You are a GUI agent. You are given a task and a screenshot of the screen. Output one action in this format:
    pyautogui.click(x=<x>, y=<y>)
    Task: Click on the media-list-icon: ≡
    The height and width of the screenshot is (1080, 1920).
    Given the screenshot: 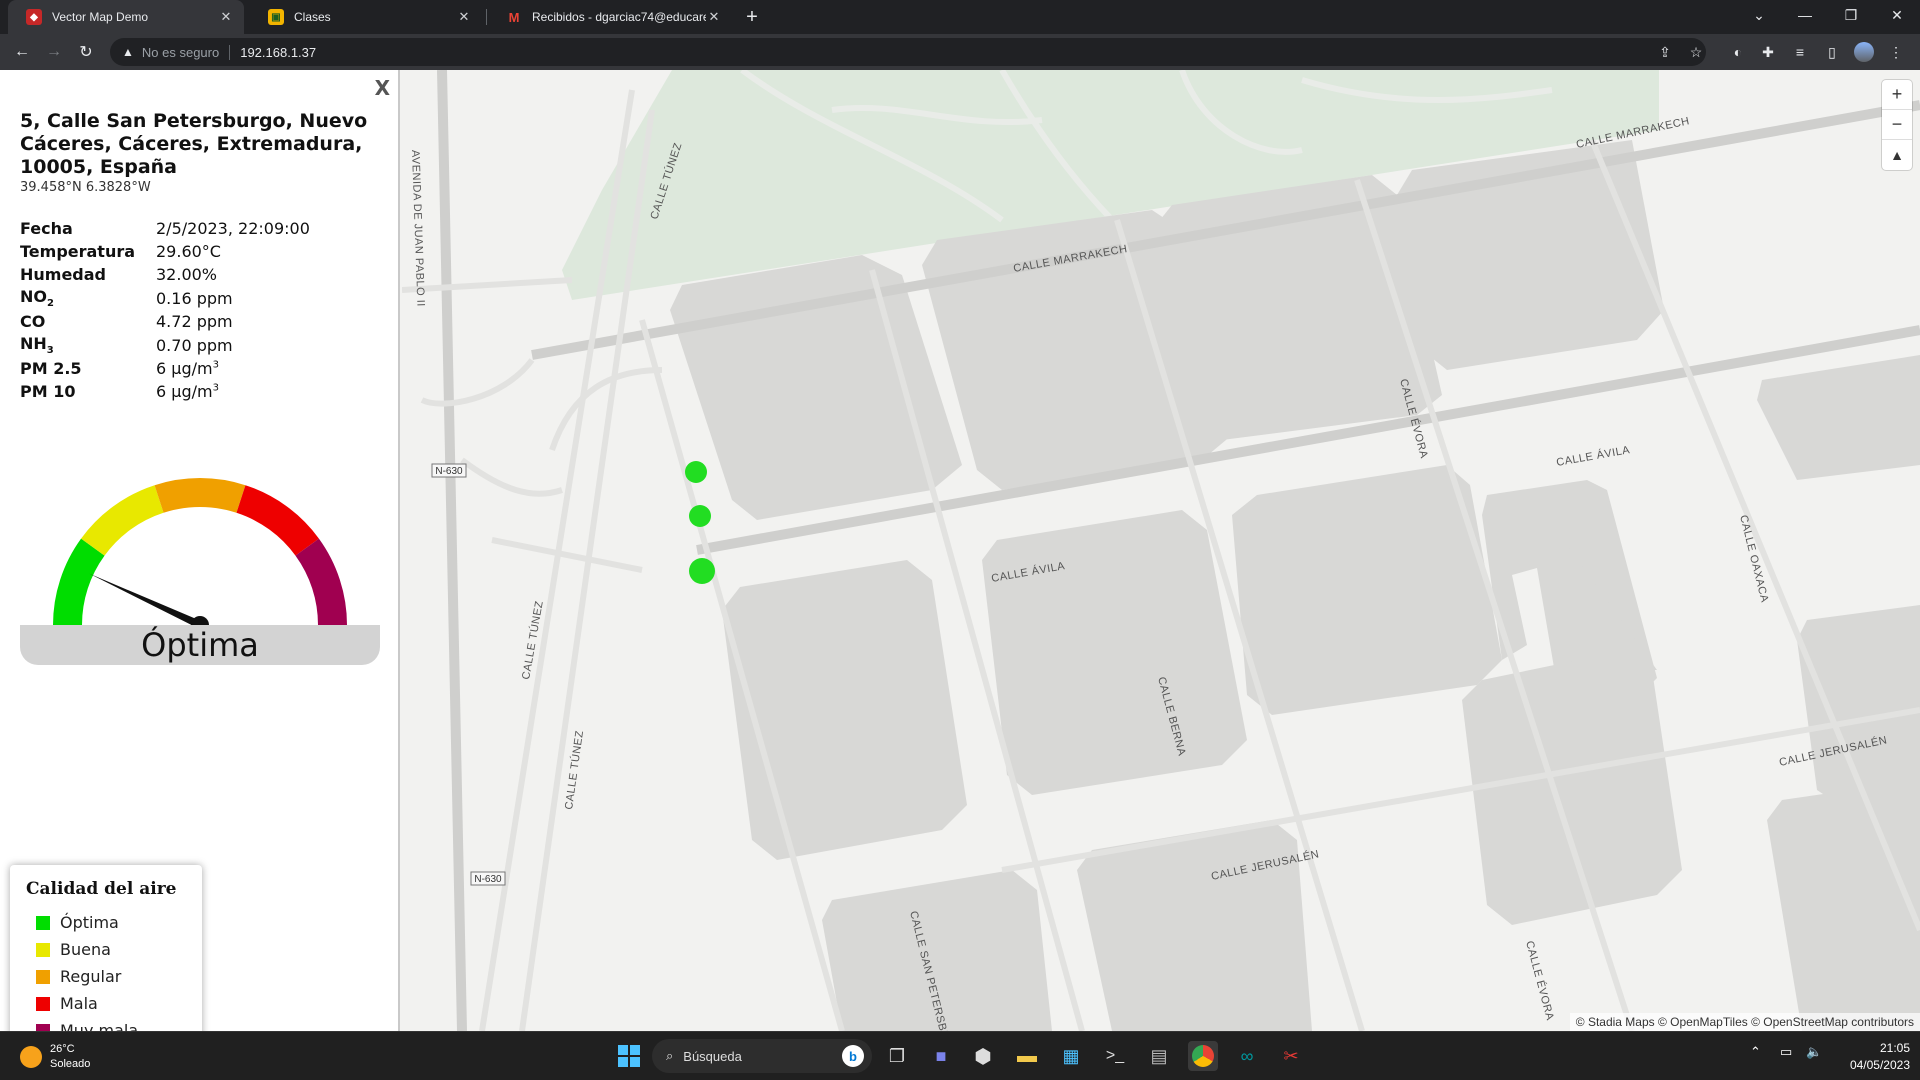 What is the action you would take?
    pyautogui.click(x=1800, y=52)
    